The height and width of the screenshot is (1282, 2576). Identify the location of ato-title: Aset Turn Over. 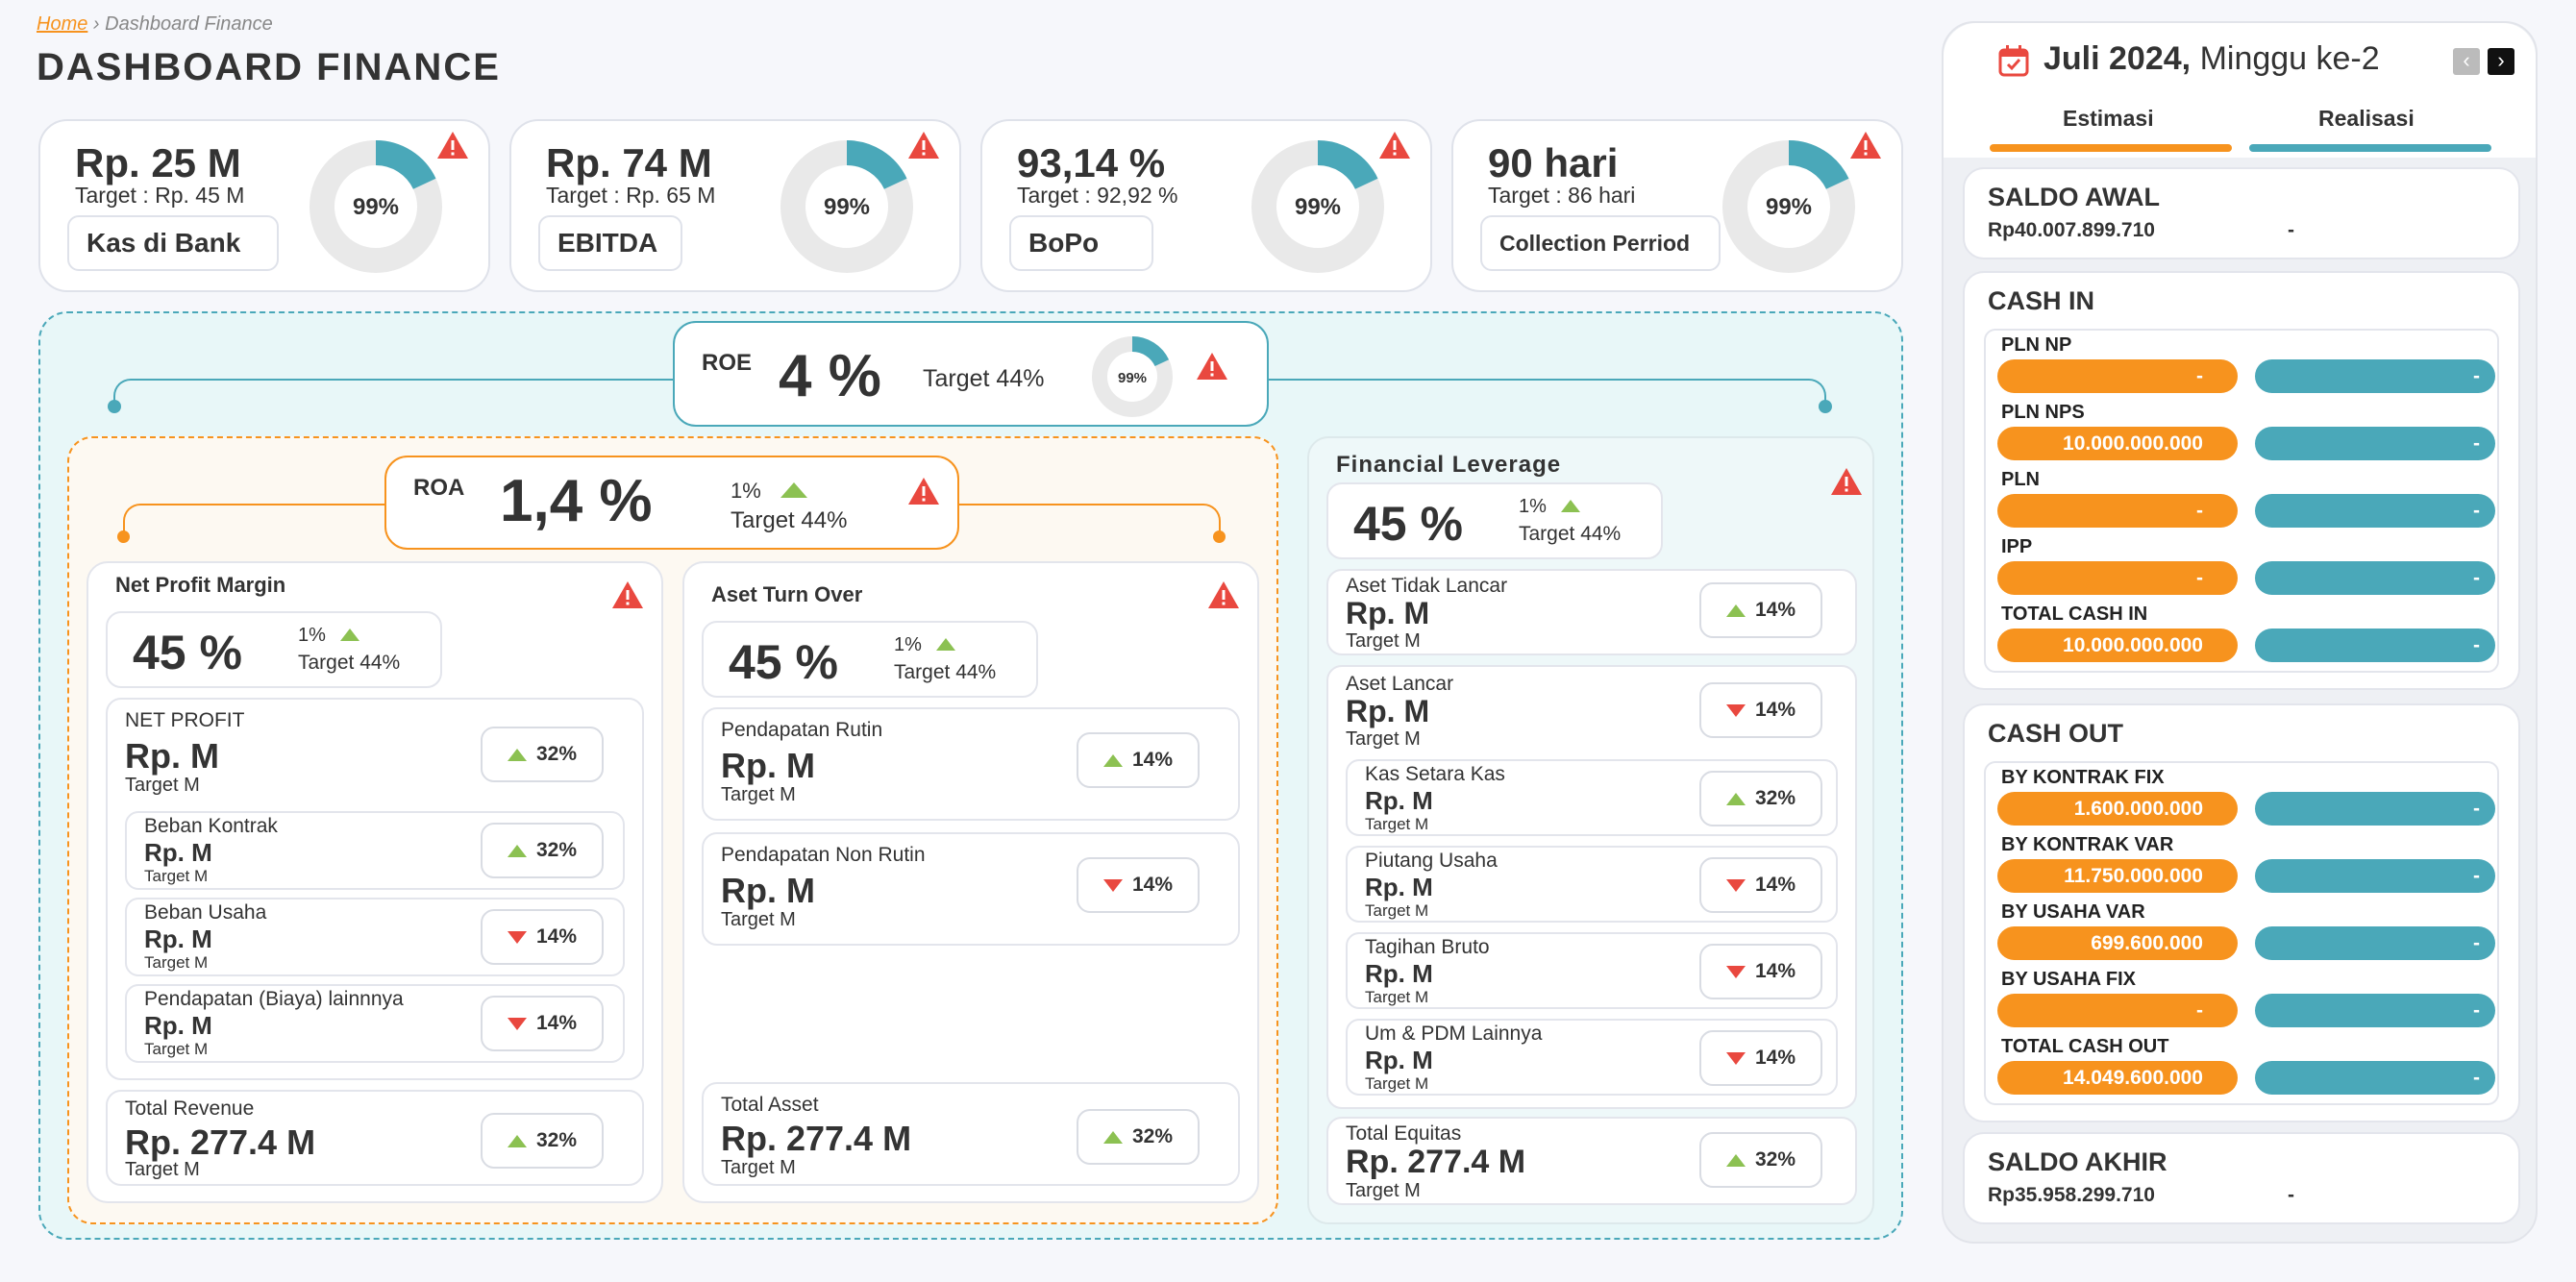
(787, 594).